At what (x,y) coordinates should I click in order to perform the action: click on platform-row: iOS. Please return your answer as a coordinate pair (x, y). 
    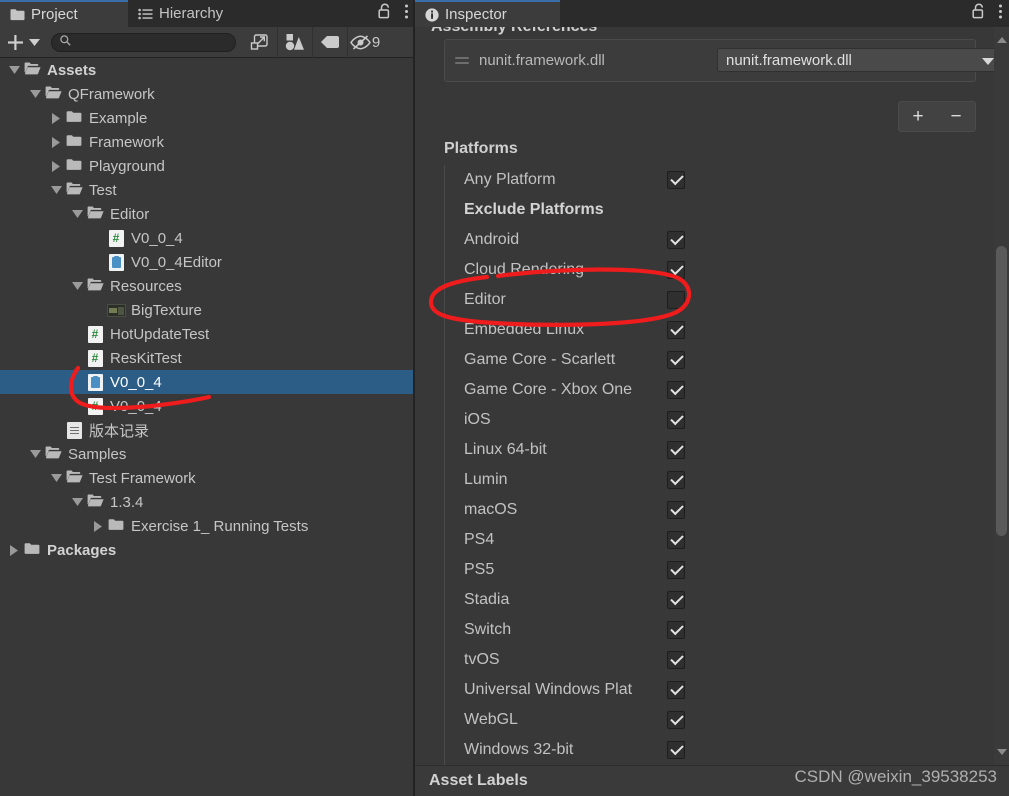
    Looking at the image, I should click on (710, 420).